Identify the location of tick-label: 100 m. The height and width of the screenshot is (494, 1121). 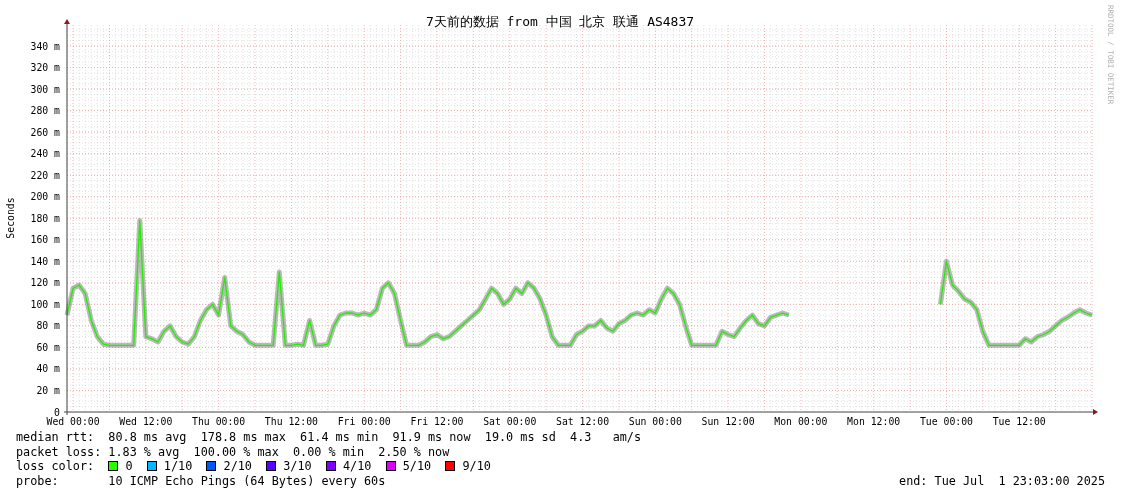
(45, 304).